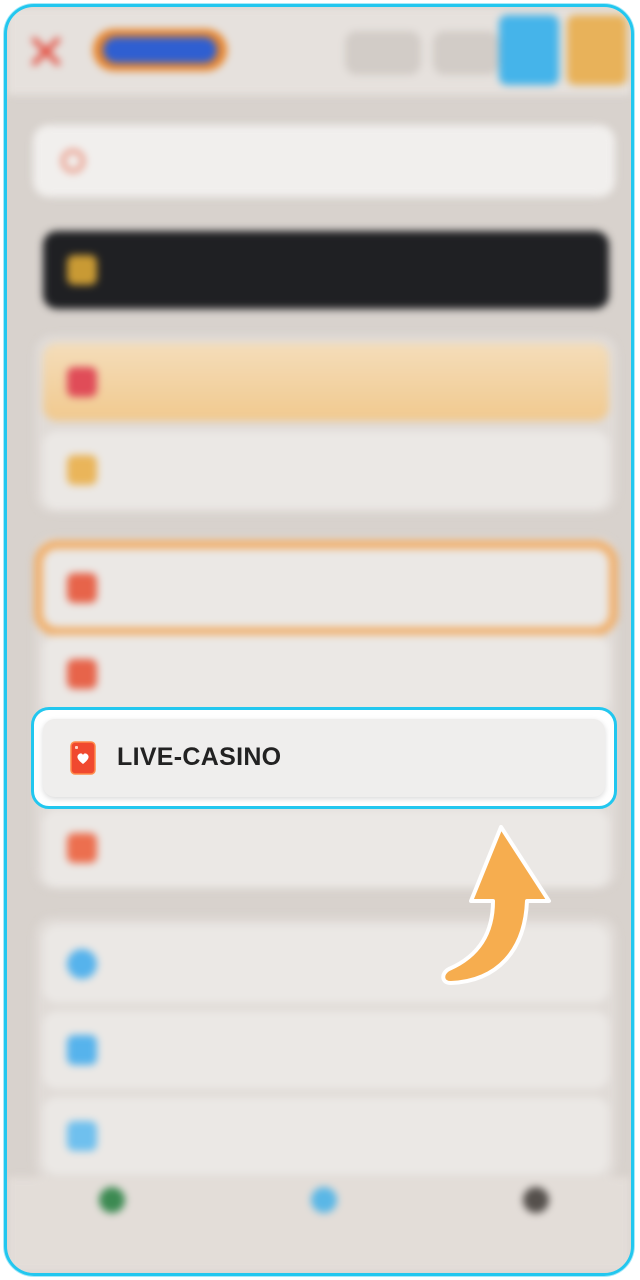 This screenshot has height=1280, width=640. I want to click on menu-item-dark, so click(326, 270).